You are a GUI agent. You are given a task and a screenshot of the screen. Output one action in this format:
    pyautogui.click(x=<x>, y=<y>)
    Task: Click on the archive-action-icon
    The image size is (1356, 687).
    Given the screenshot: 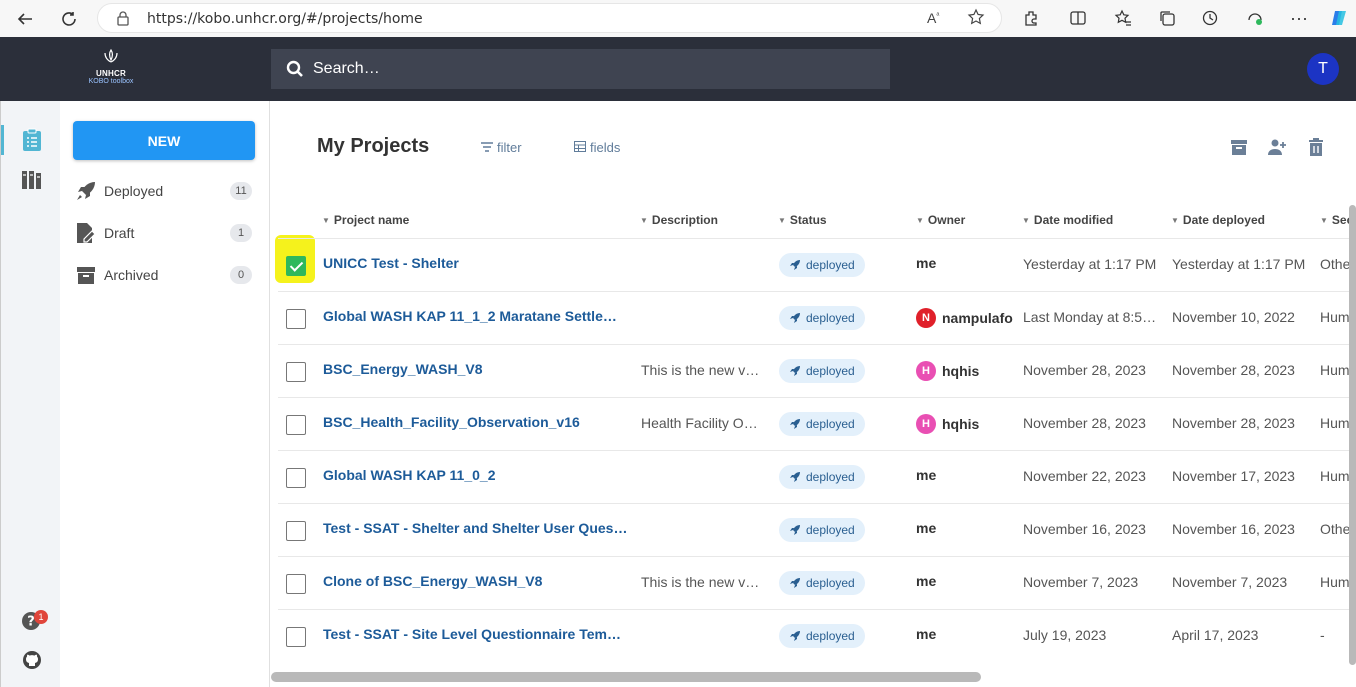 What is the action you would take?
    pyautogui.click(x=1239, y=147)
    